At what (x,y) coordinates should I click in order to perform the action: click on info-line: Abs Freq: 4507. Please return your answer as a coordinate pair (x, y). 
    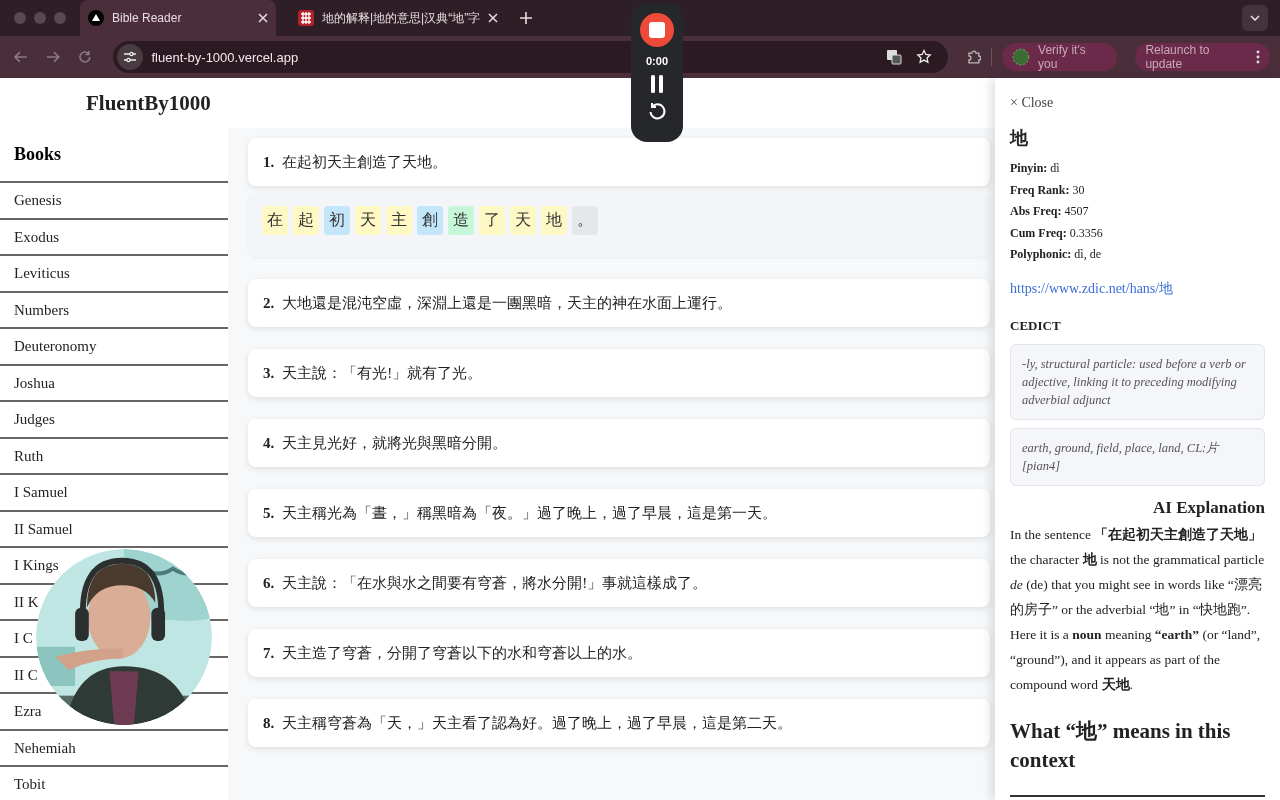
    Looking at the image, I should click on (1050, 211).